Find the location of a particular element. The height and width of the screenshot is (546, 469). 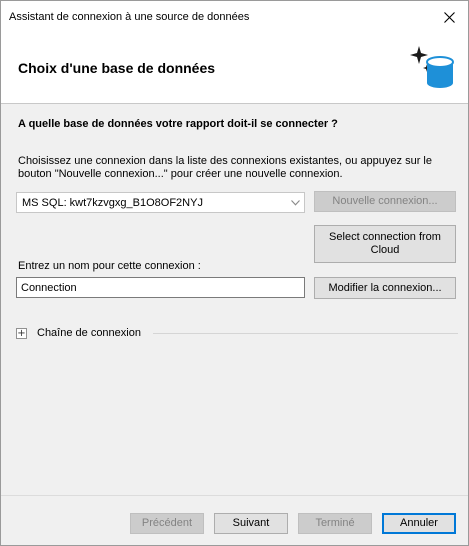

connection-select: MS SQL: kwt7kzvgxg_B1O8OF2NYJ is located at coordinates (160, 202).